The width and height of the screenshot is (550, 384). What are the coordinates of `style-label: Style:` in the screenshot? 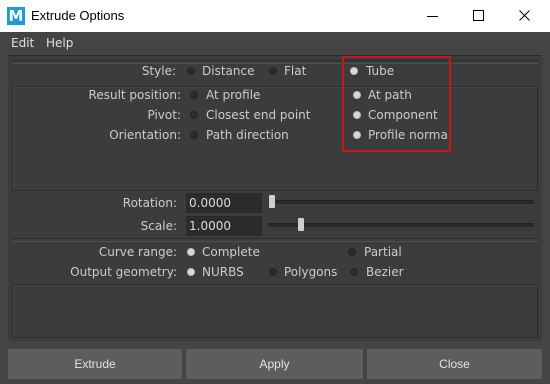 It's located at (158, 71).